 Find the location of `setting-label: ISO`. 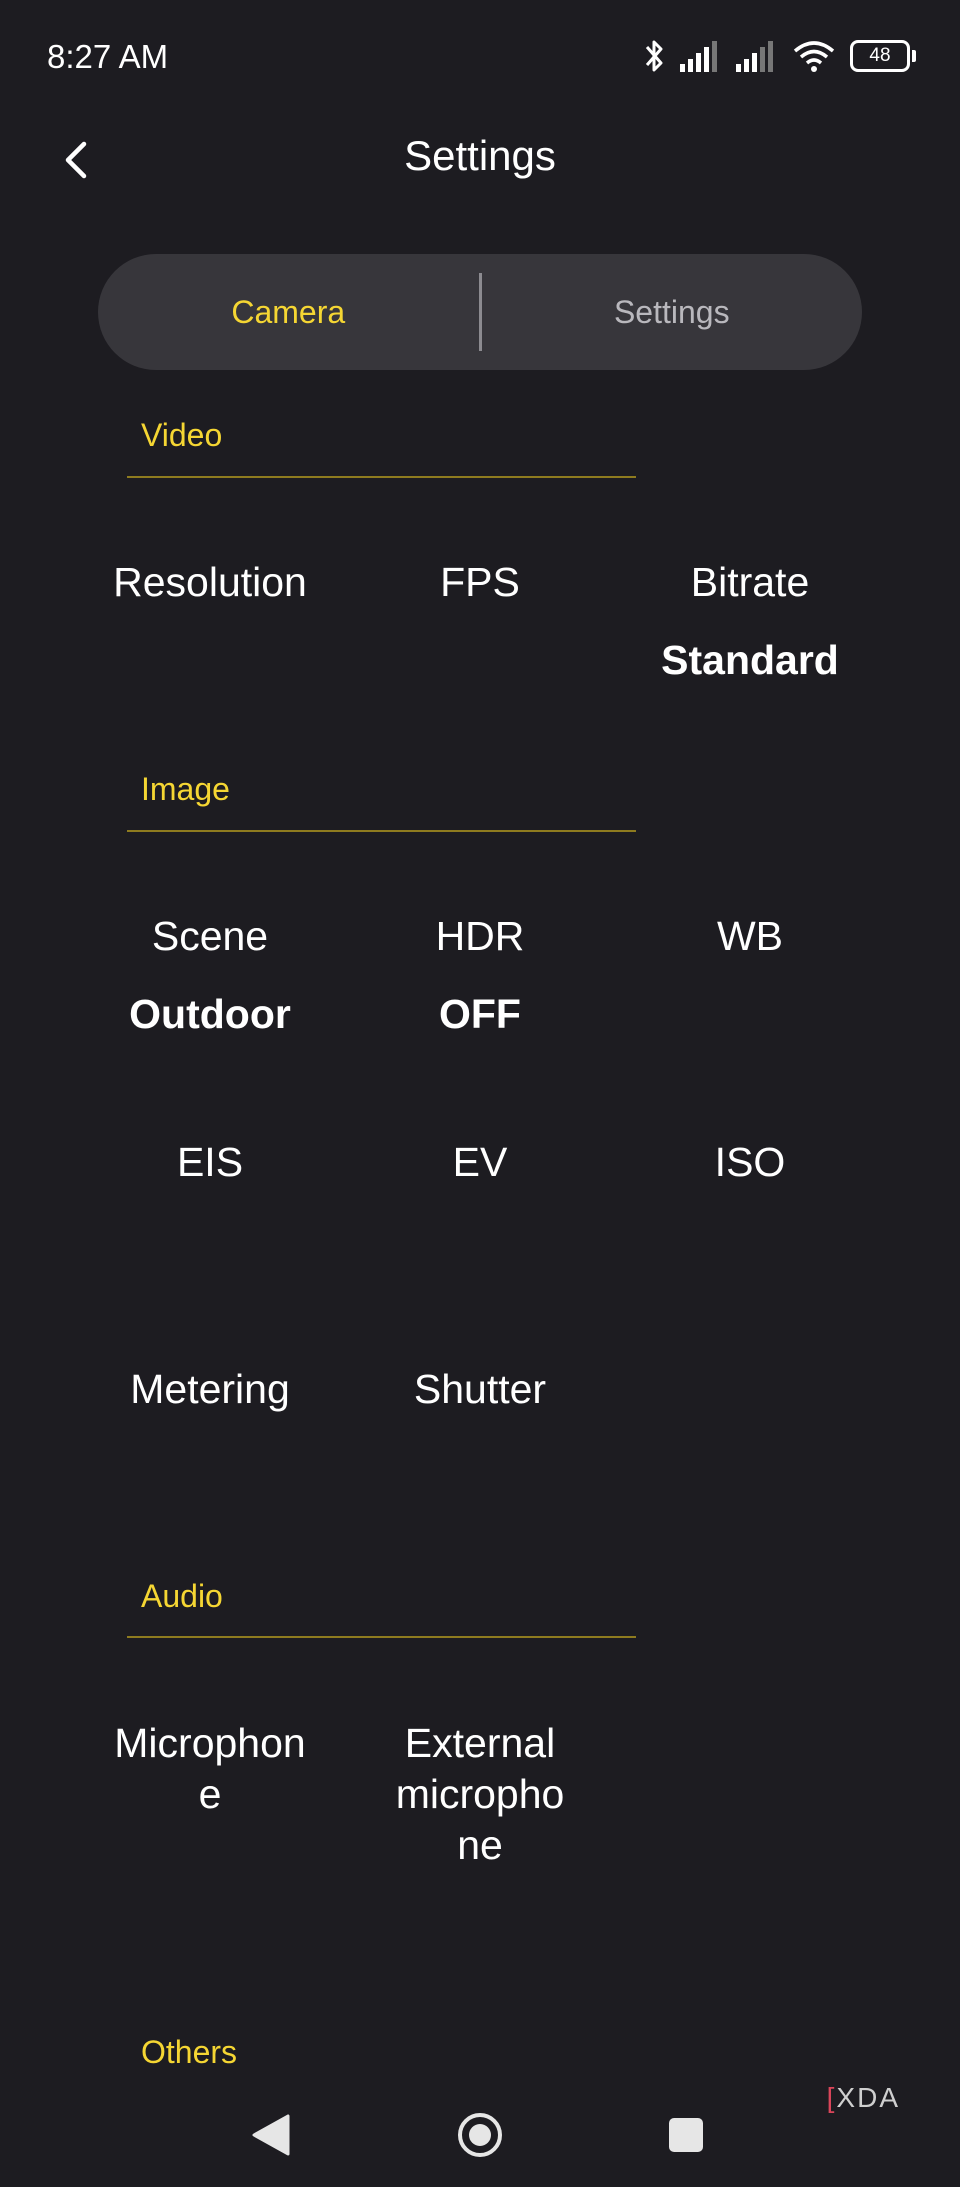

setting-label: ISO is located at coordinates (750, 1162).